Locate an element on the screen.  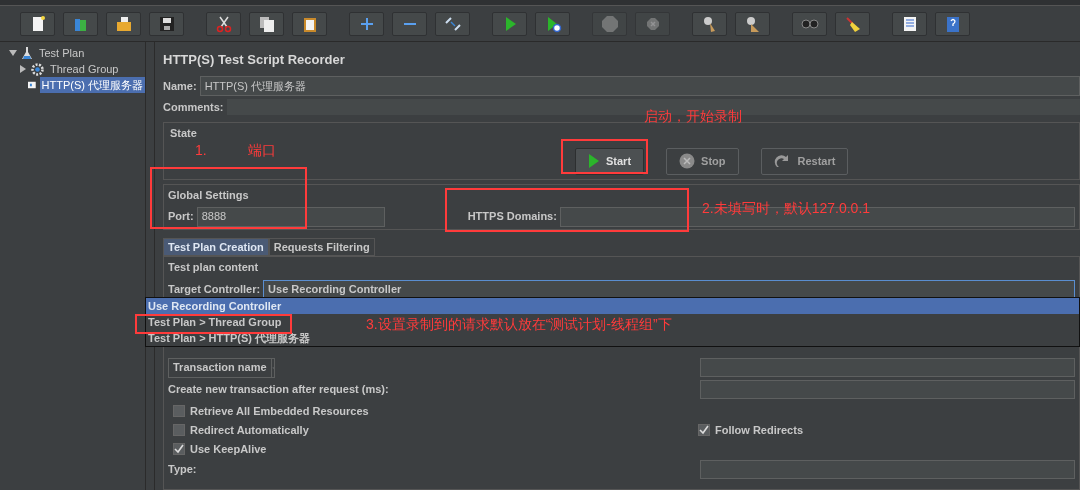
checkbox-label: Follow Redirects is located at coordinates (759, 430).